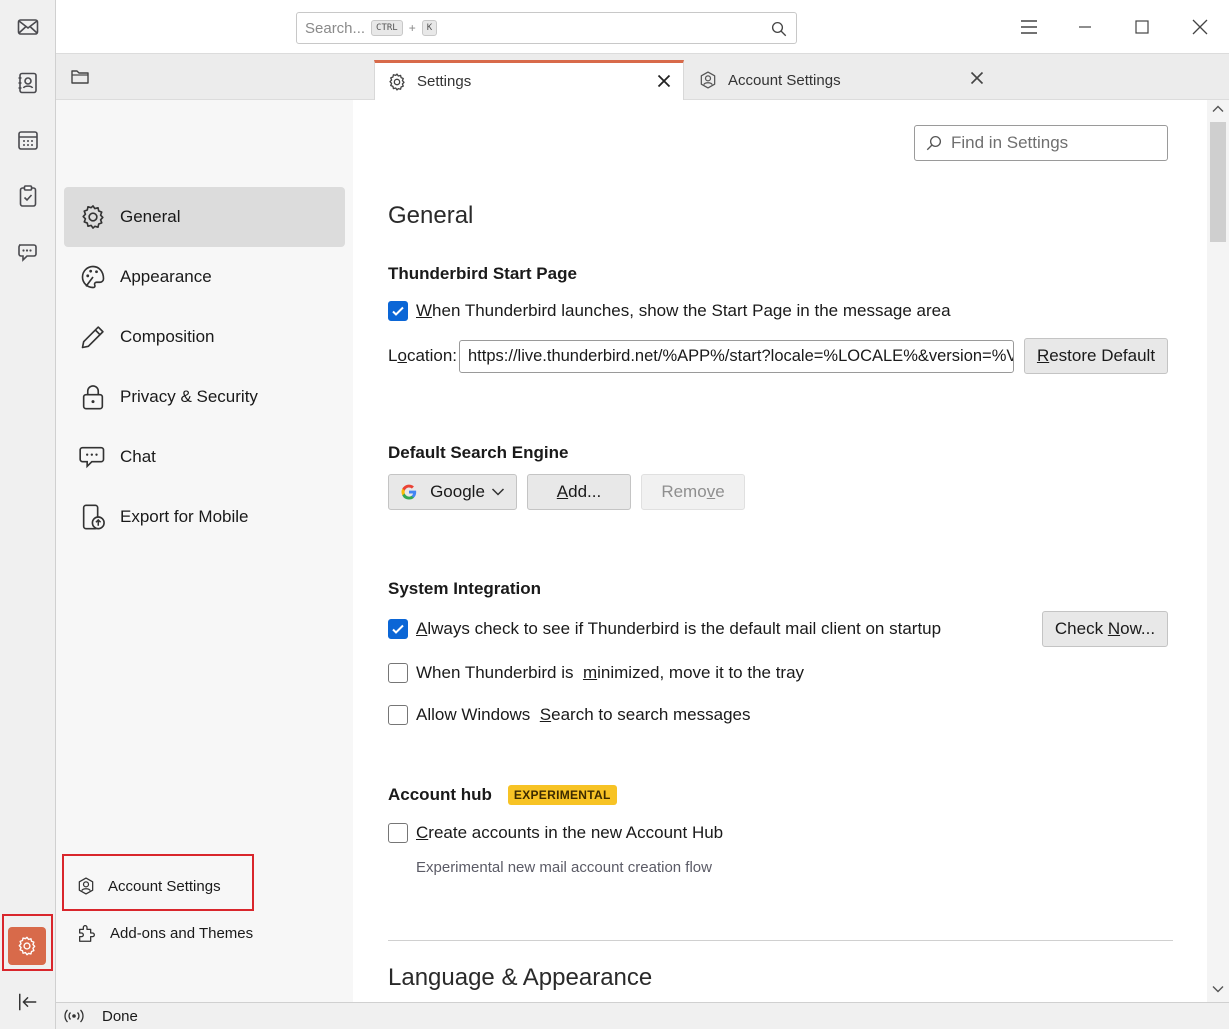  I want to click on mail-folder-tab-button, so click(80, 77).